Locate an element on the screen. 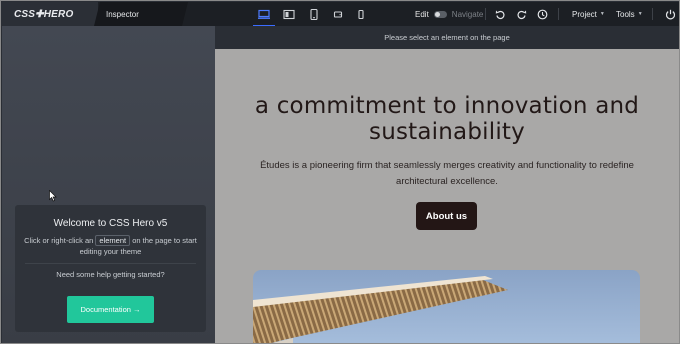 The width and height of the screenshot is (680, 344). mouse-cursor-icon is located at coordinates (53, 196).